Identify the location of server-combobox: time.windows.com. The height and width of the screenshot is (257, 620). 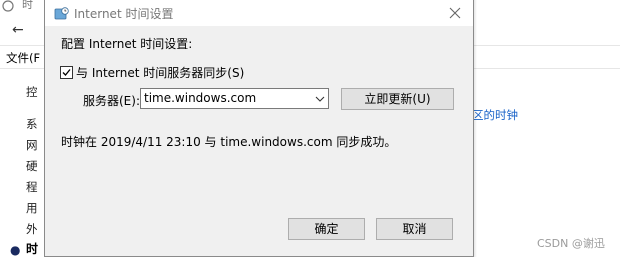
(234, 98).